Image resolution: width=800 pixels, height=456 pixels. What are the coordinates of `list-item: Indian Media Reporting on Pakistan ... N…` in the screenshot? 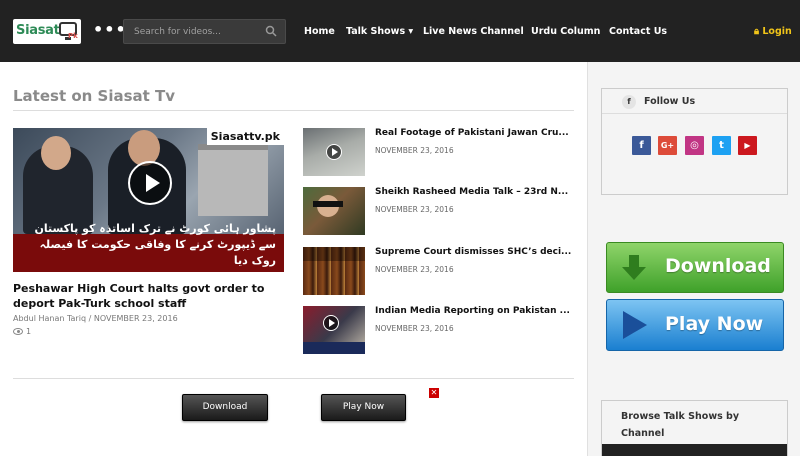 It's located at (439, 330).